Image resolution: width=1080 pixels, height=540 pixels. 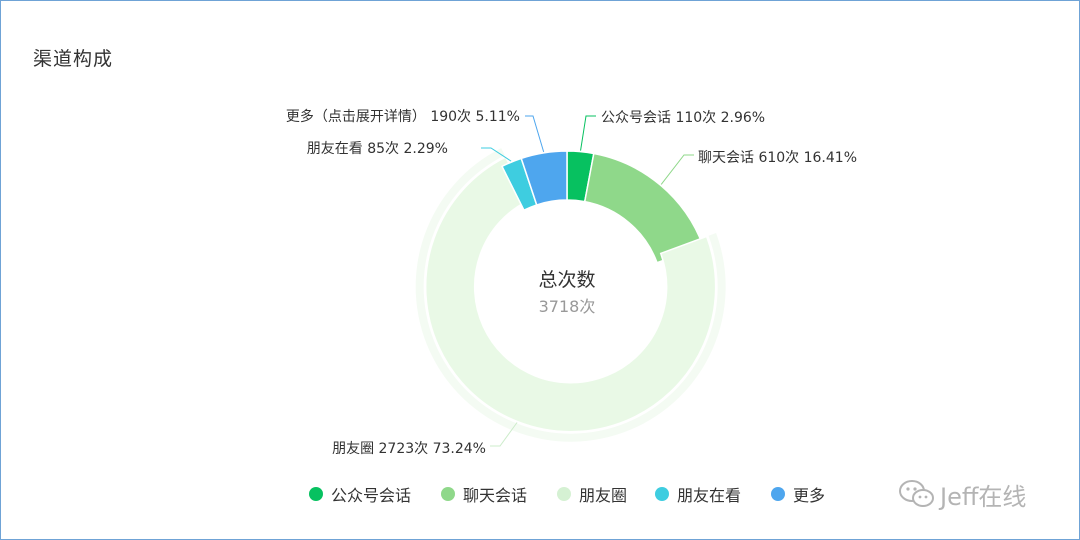 What do you see at coordinates (916, 493) in the screenshot?
I see `wechat-icon` at bounding box center [916, 493].